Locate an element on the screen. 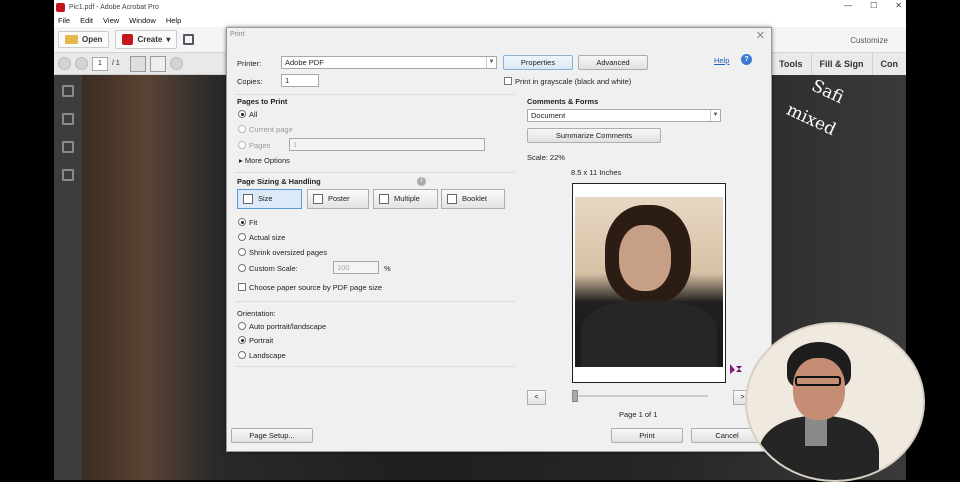 Image resolution: width=960 pixels, height=482 pixels. page-number-input: 1 is located at coordinates (100, 63).